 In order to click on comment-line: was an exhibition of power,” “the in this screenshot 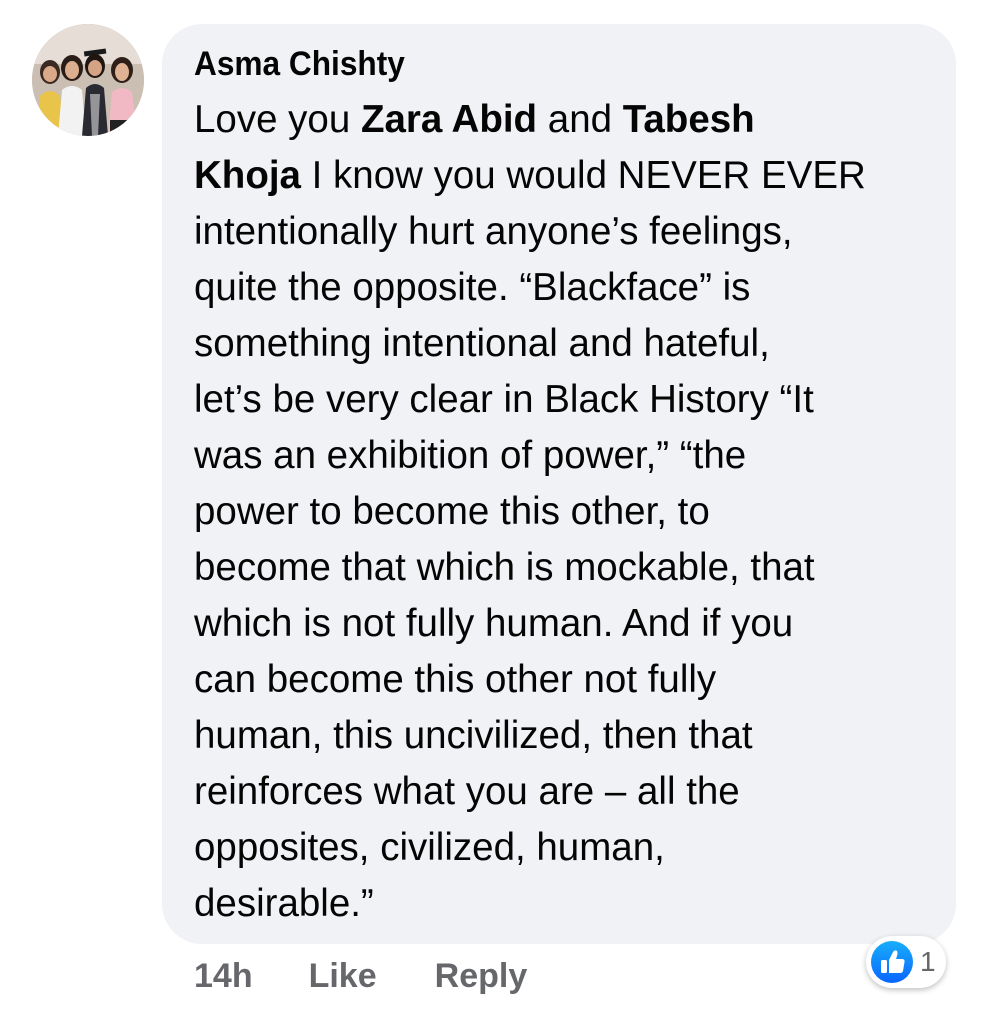, I will do `click(563, 456)`.